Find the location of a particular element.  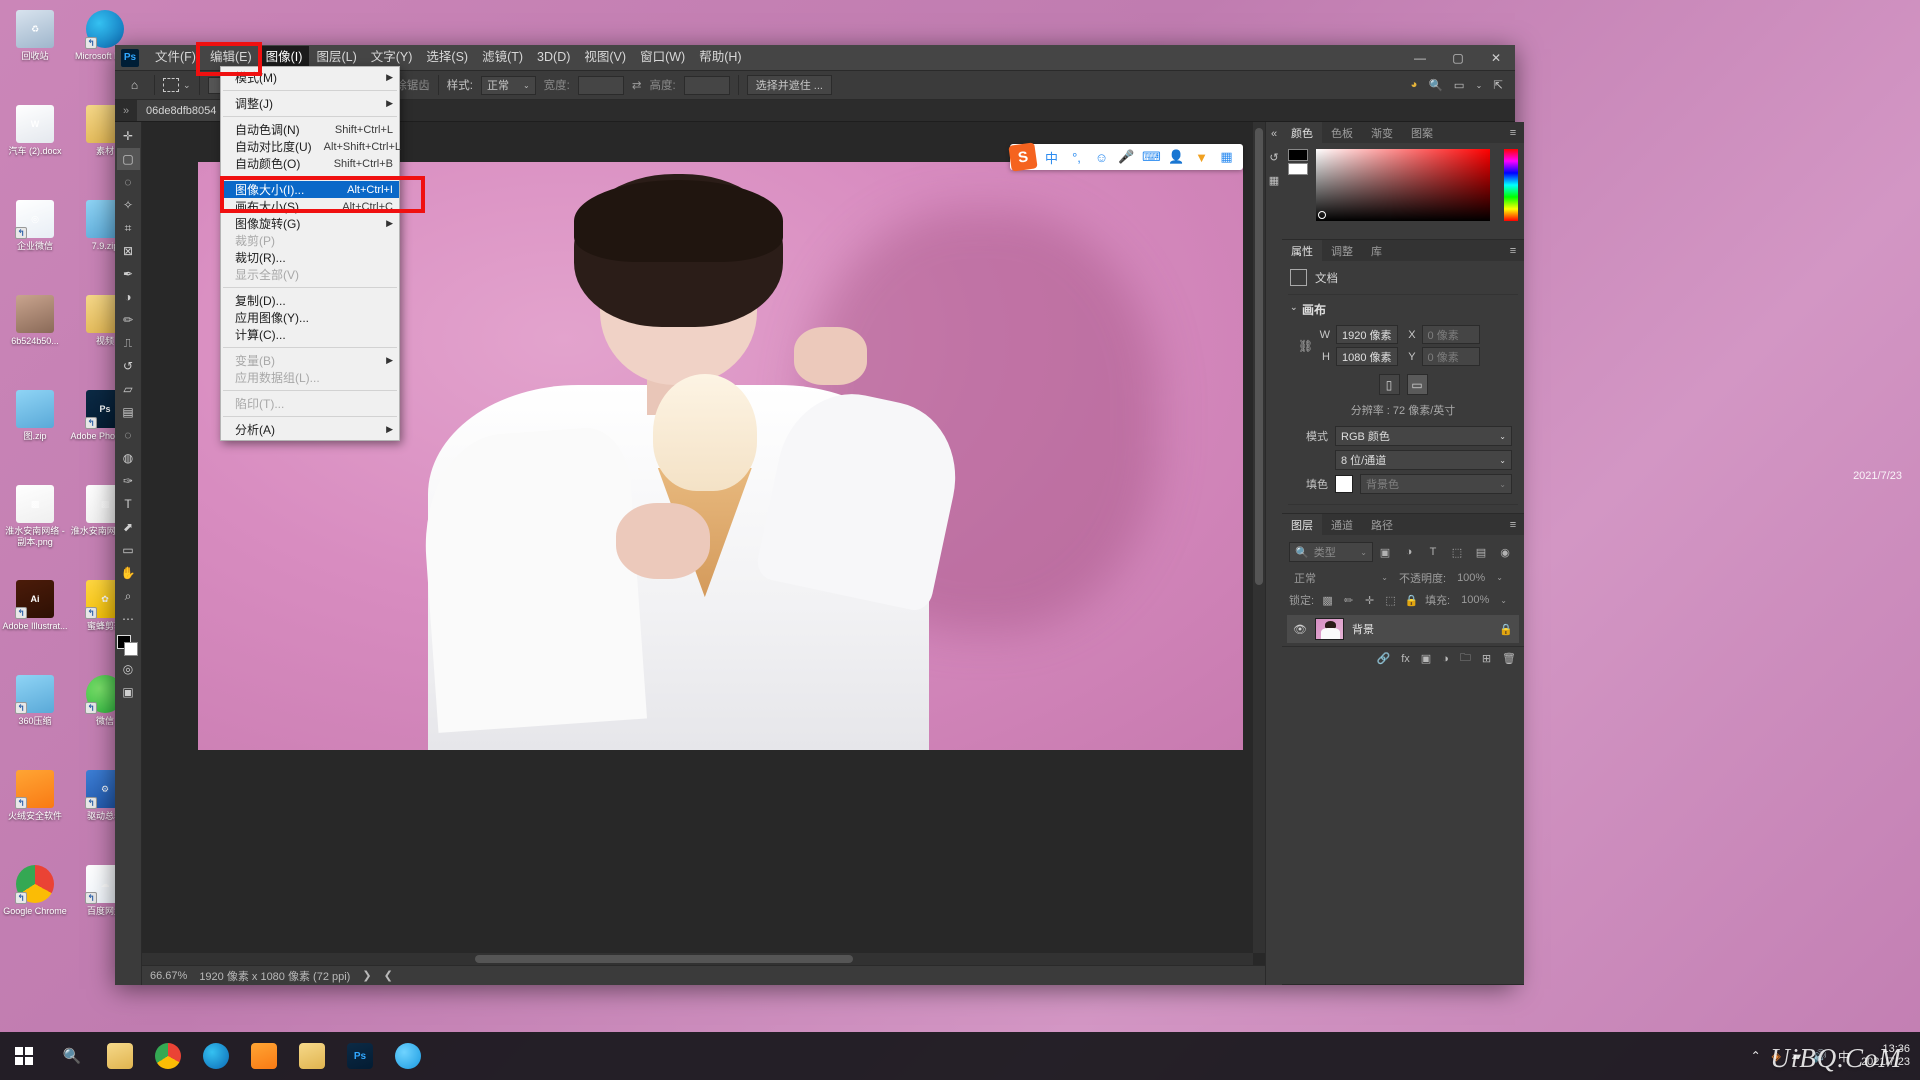

eyedropper-tool: ✒ is located at coordinates (128, 274).